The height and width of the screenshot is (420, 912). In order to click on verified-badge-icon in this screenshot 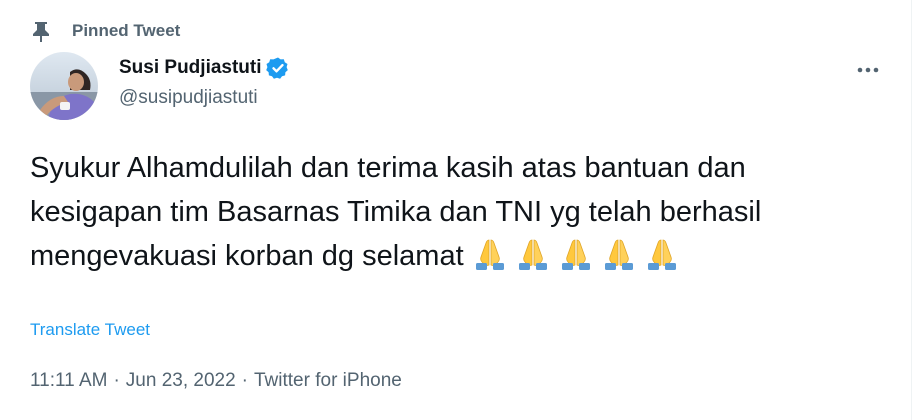, I will do `click(277, 68)`.